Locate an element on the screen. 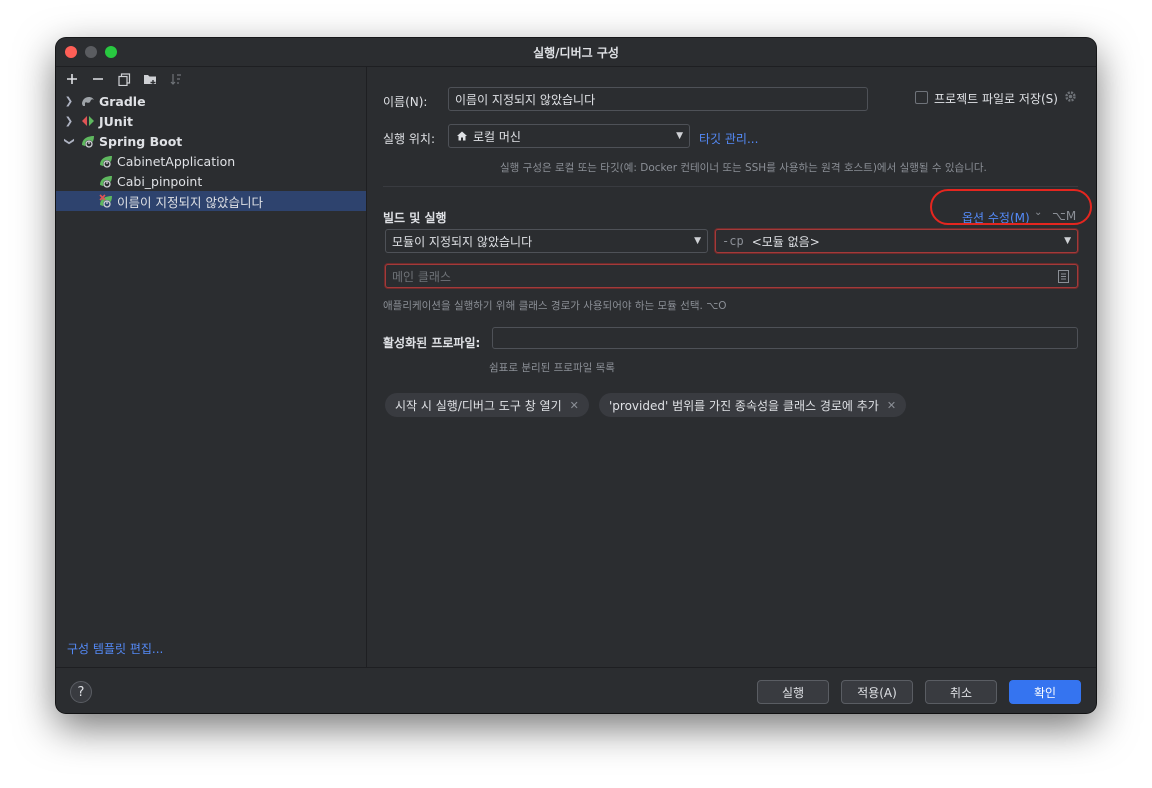 This screenshot has height=788, width=1152. window-controls is located at coordinates (91, 52).